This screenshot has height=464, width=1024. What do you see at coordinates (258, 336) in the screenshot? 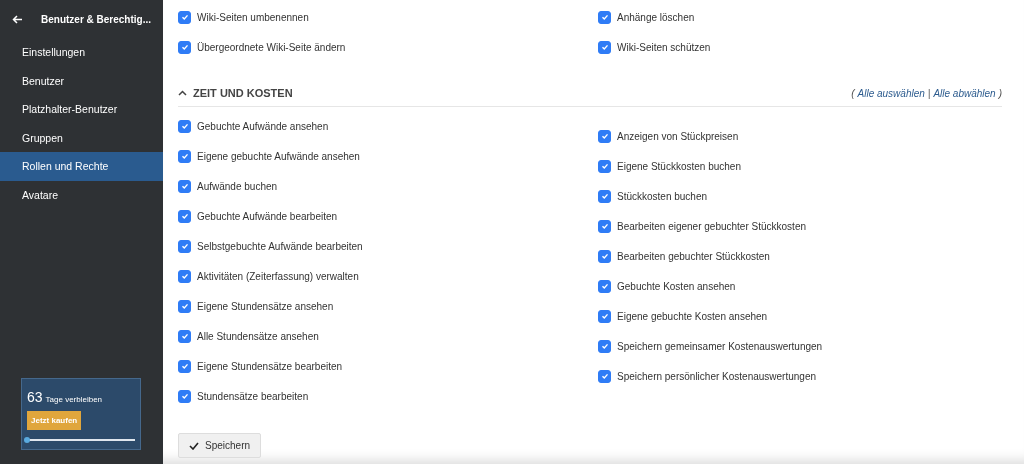
I see `checkbox-label: Alle Stundensätze ansehen` at bounding box center [258, 336].